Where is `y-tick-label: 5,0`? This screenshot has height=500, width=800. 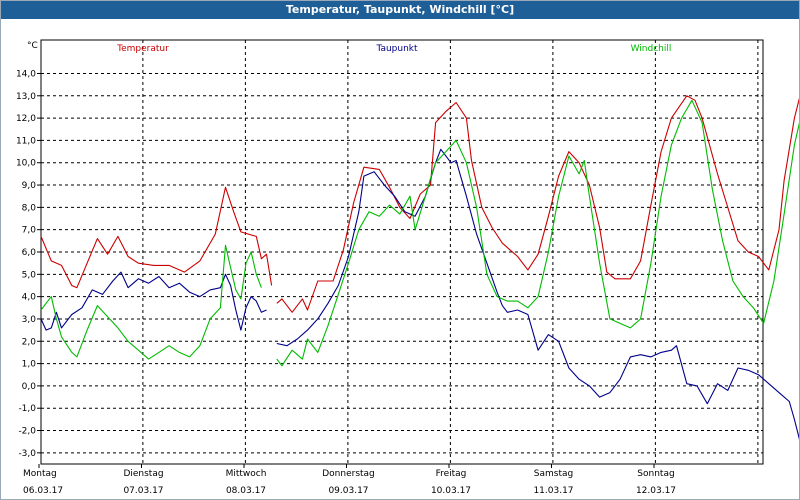 y-tick-label: 5,0 is located at coordinates (29, 275).